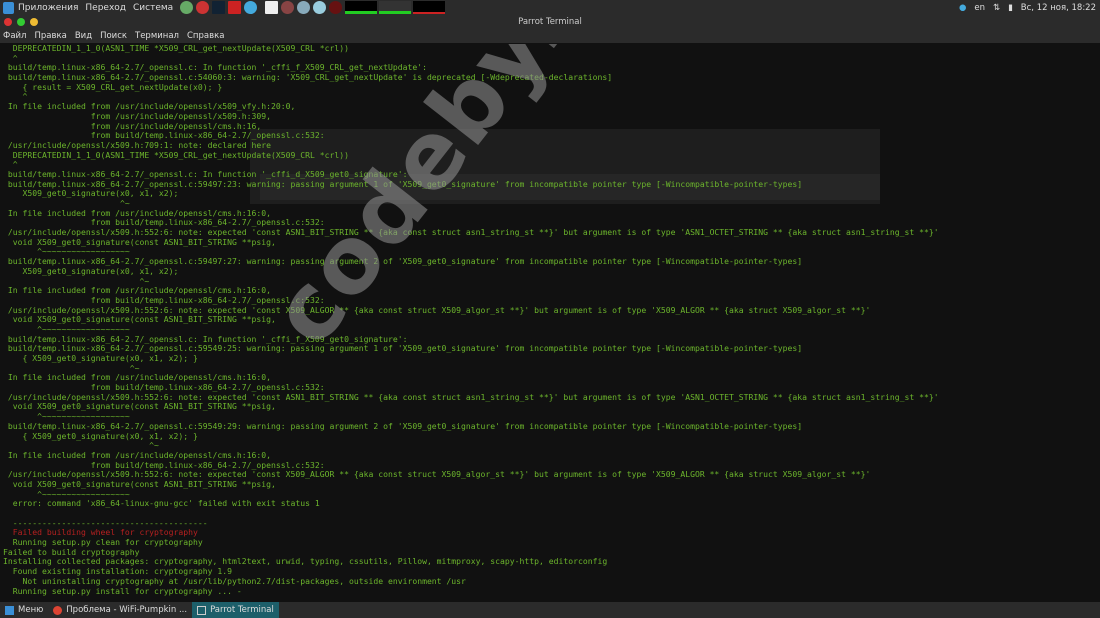  I want to click on taskbar-task-terminal: Parrot Terminal, so click(235, 610).